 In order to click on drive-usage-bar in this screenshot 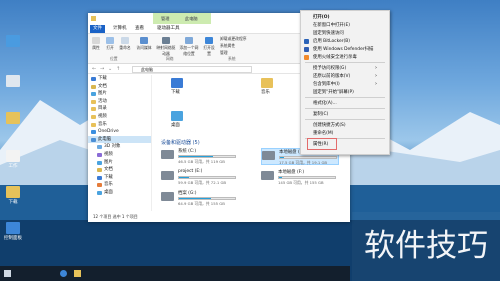, I will do `click(308, 157)`.